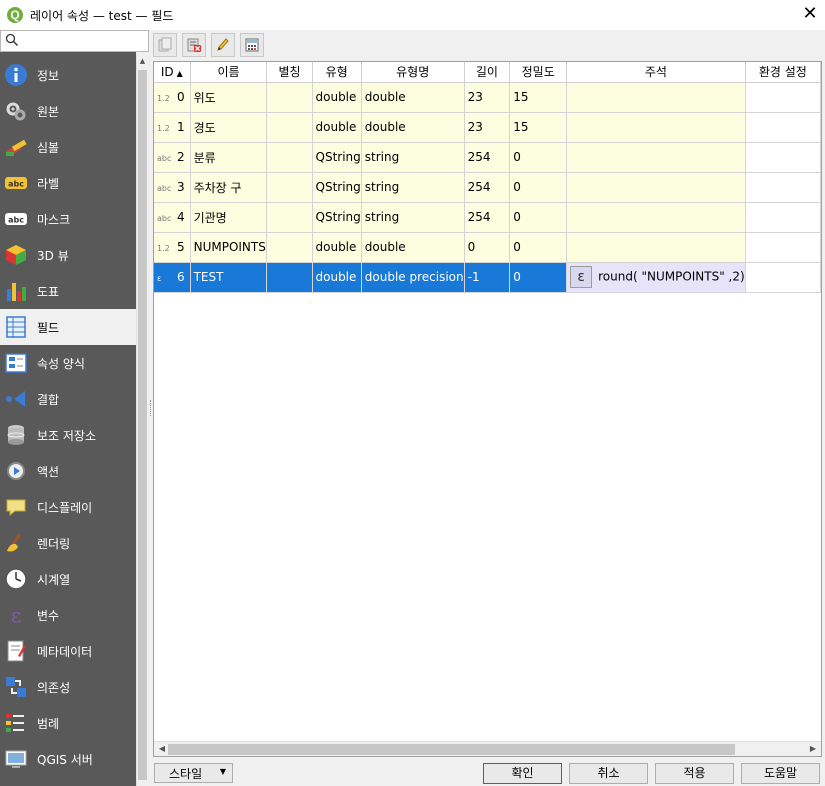 The width and height of the screenshot is (825, 786). What do you see at coordinates (68, 399) in the screenshot?
I see `sidebar-item-joins: 결합` at bounding box center [68, 399].